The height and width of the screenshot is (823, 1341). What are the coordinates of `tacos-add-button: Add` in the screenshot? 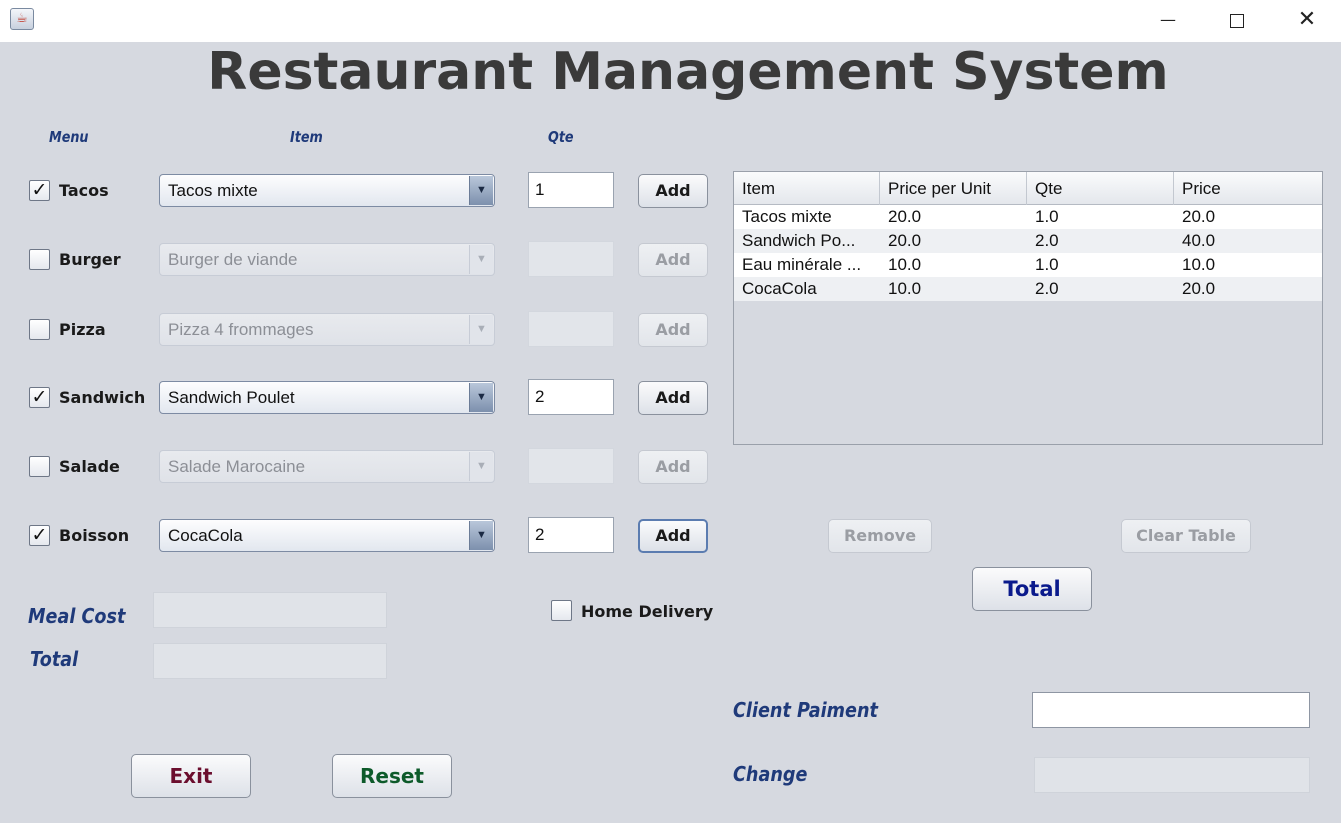 It's located at (673, 191).